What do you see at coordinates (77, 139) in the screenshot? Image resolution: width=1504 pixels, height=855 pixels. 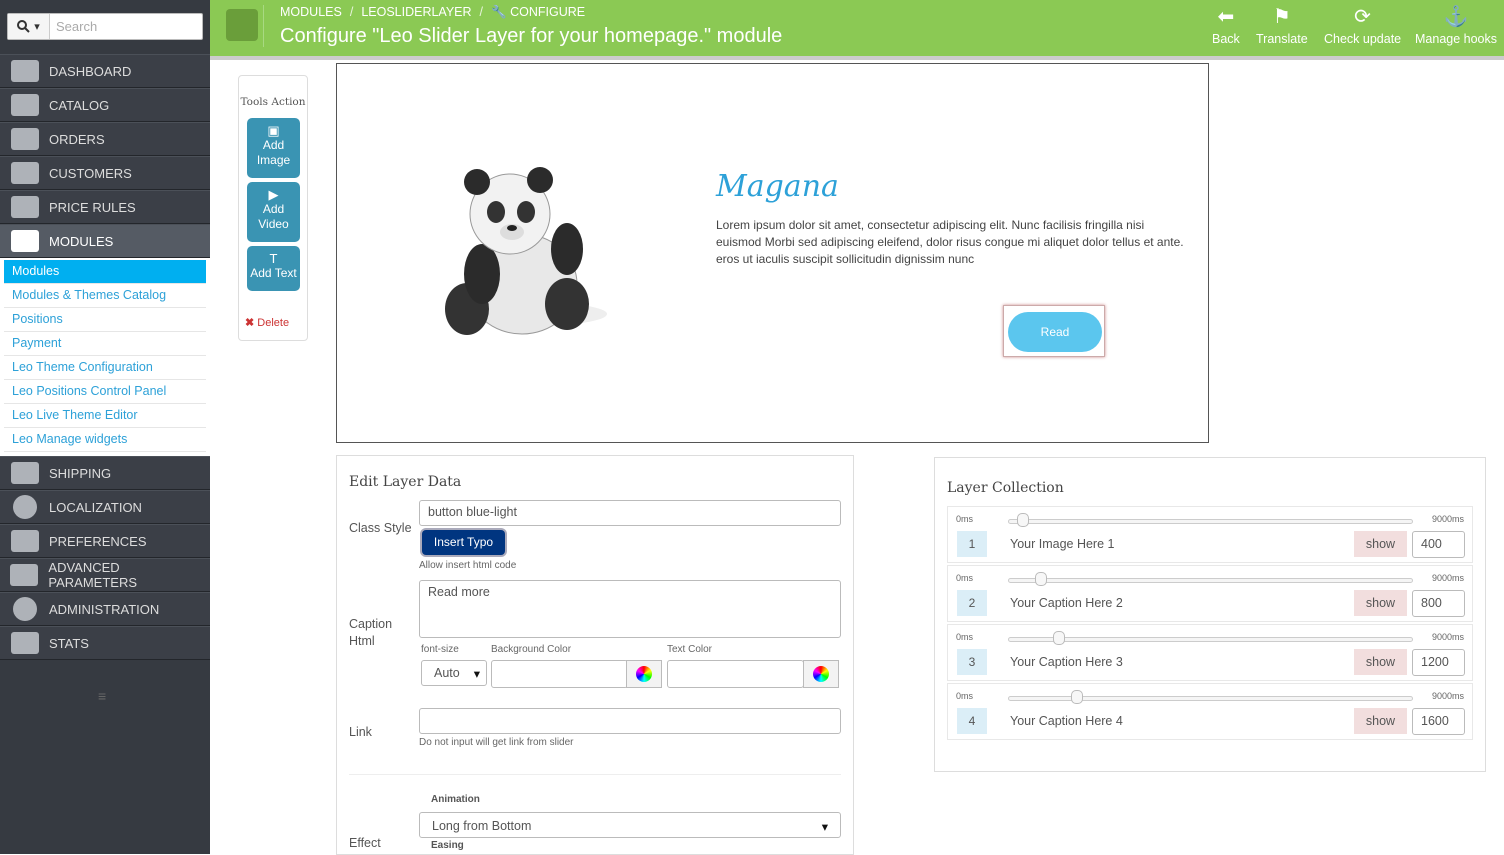 I see `menu-item-label: ORDERS` at bounding box center [77, 139].